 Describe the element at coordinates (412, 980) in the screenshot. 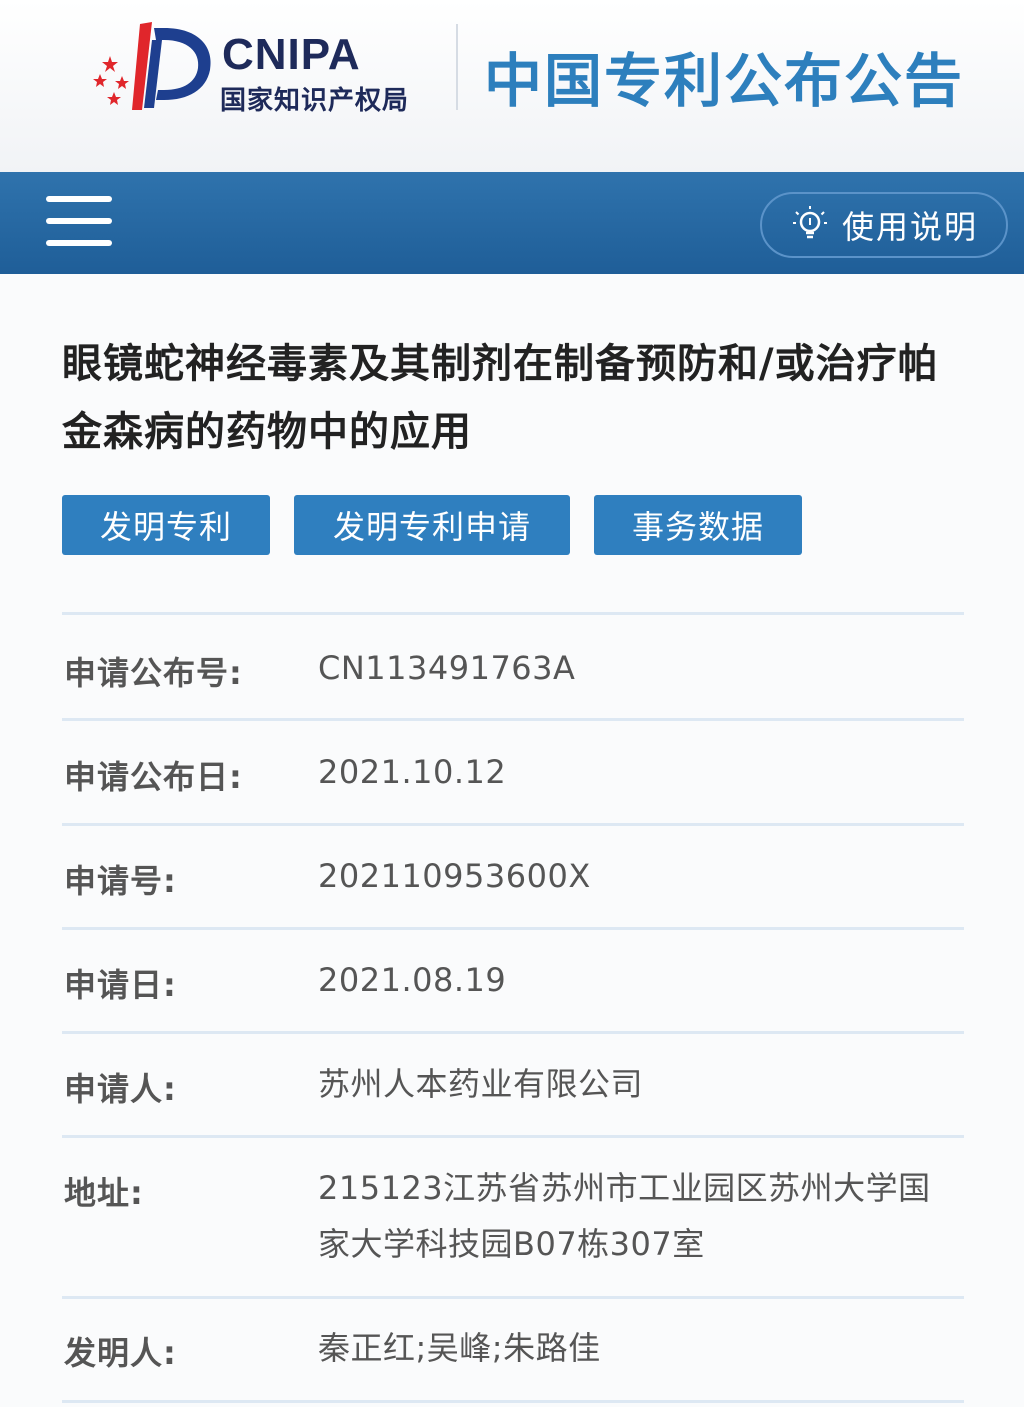

I see `field-value-application-date: 2021.08.19` at that location.